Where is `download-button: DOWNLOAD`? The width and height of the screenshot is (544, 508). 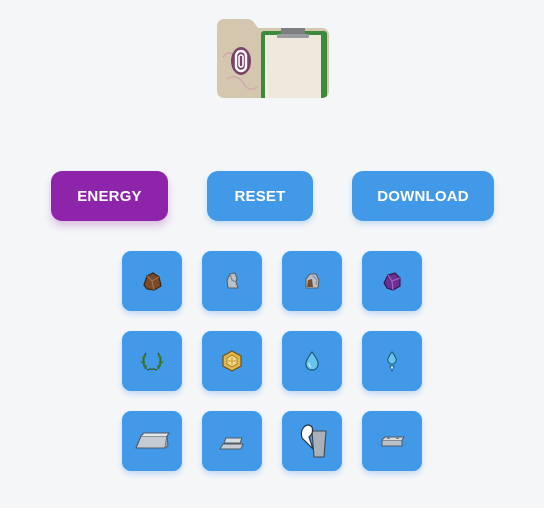 download-button: DOWNLOAD is located at coordinates (423, 196).